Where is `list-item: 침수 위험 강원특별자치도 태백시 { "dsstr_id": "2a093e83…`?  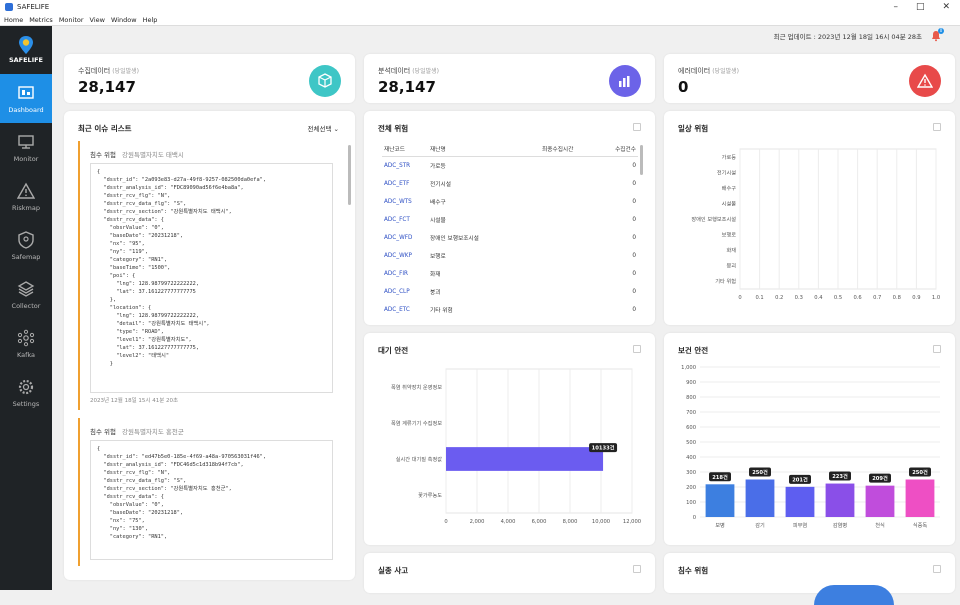
list-item: 침수 위험 강원특별자치도 태백시 { "dsstr_id": "2a093e83… is located at coordinates (210, 275).